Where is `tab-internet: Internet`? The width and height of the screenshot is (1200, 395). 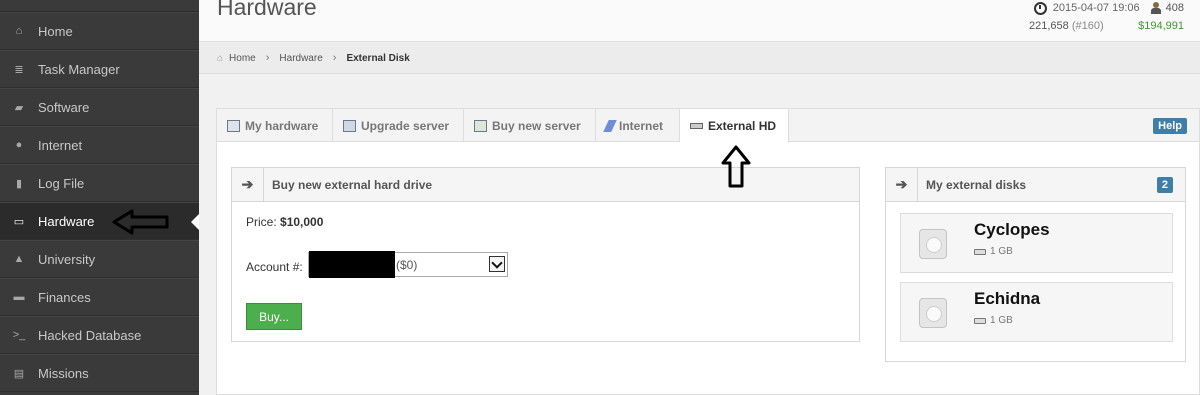
tab-internet: Internet is located at coordinates (638, 125).